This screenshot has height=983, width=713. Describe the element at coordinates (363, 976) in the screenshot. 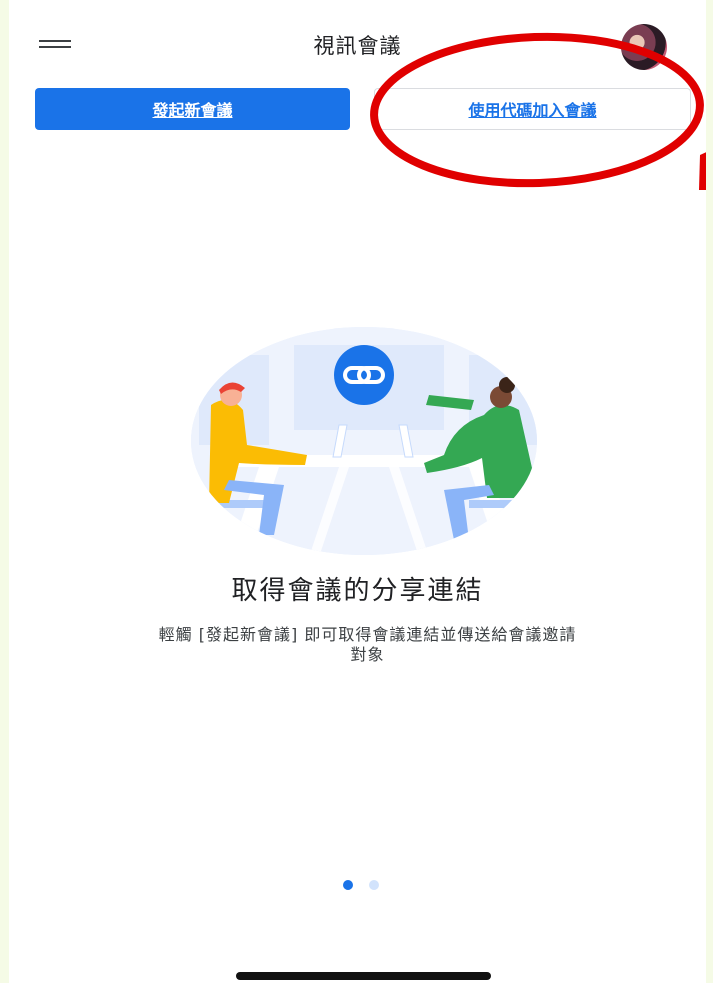

I see `home-indicator` at that location.